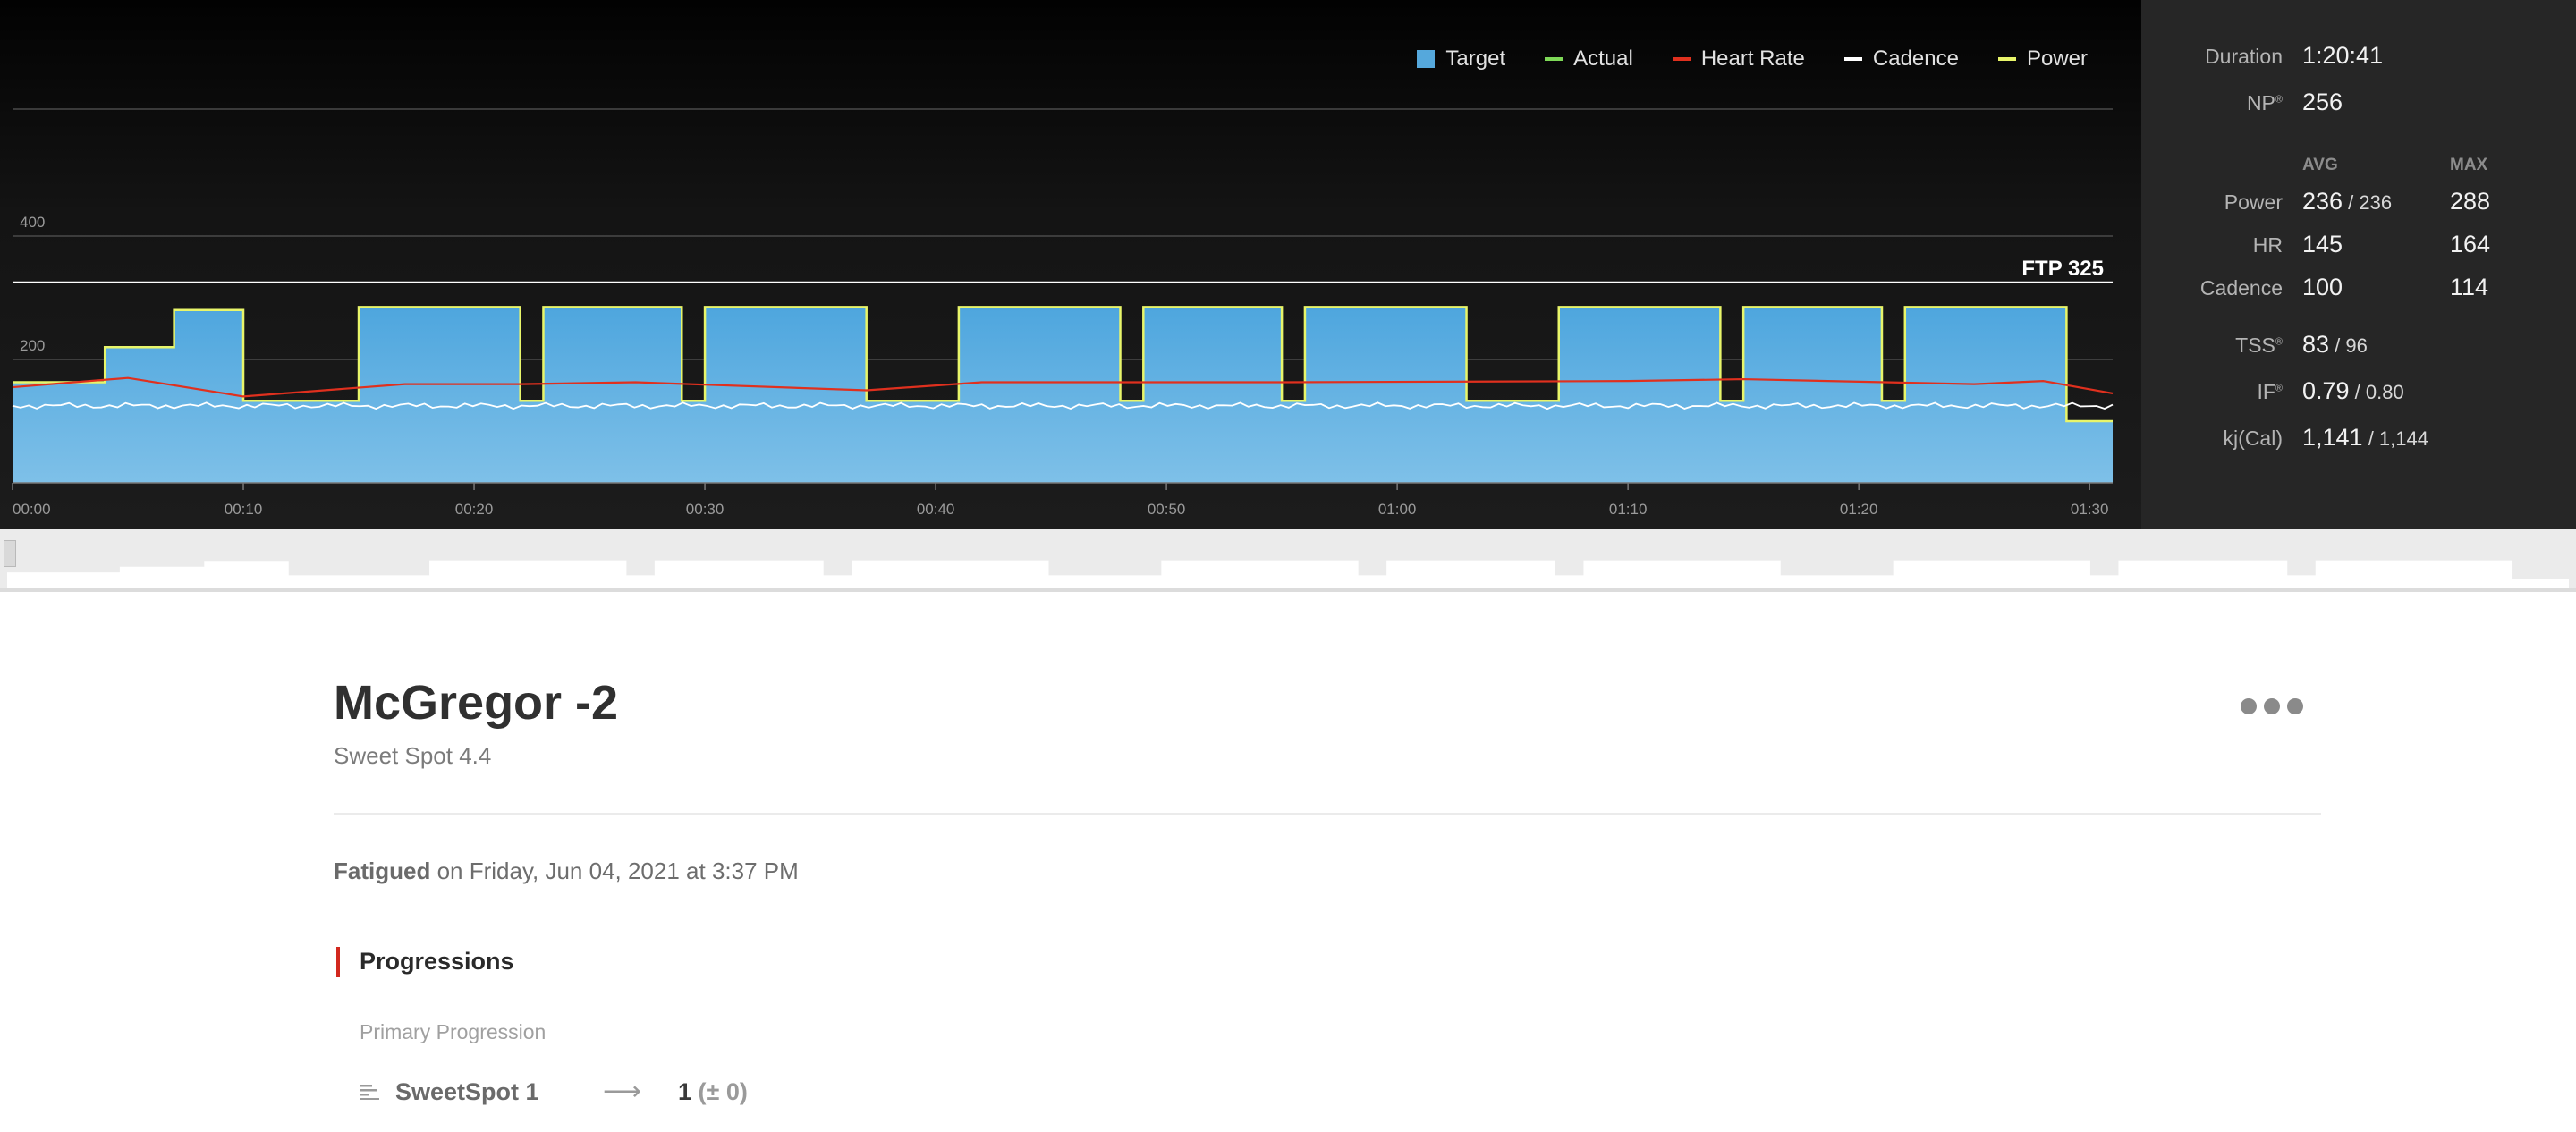 The height and width of the screenshot is (1132, 2576). I want to click on primary-progression-label: Primary Progression, so click(453, 1031).